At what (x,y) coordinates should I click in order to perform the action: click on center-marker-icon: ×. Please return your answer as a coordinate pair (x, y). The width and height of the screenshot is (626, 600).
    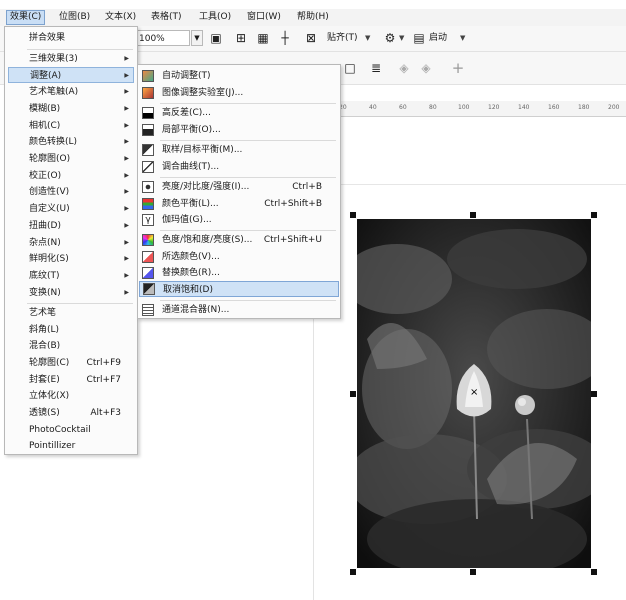
    Looking at the image, I should click on (474, 393).